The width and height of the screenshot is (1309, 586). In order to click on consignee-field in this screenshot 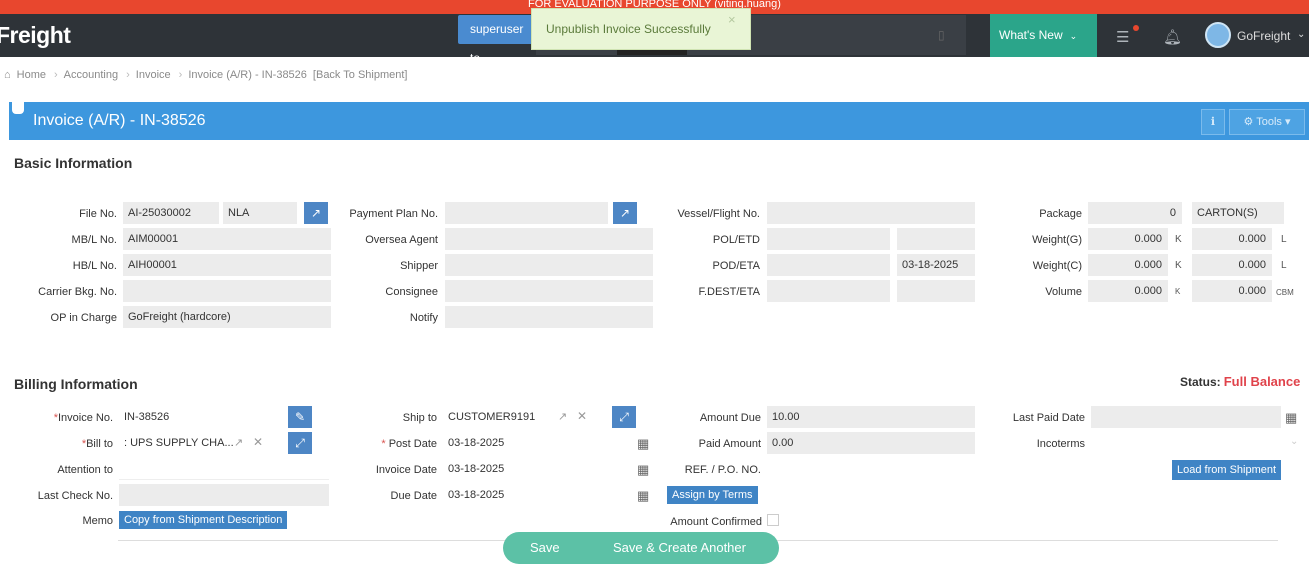, I will do `click(549, 291)`.